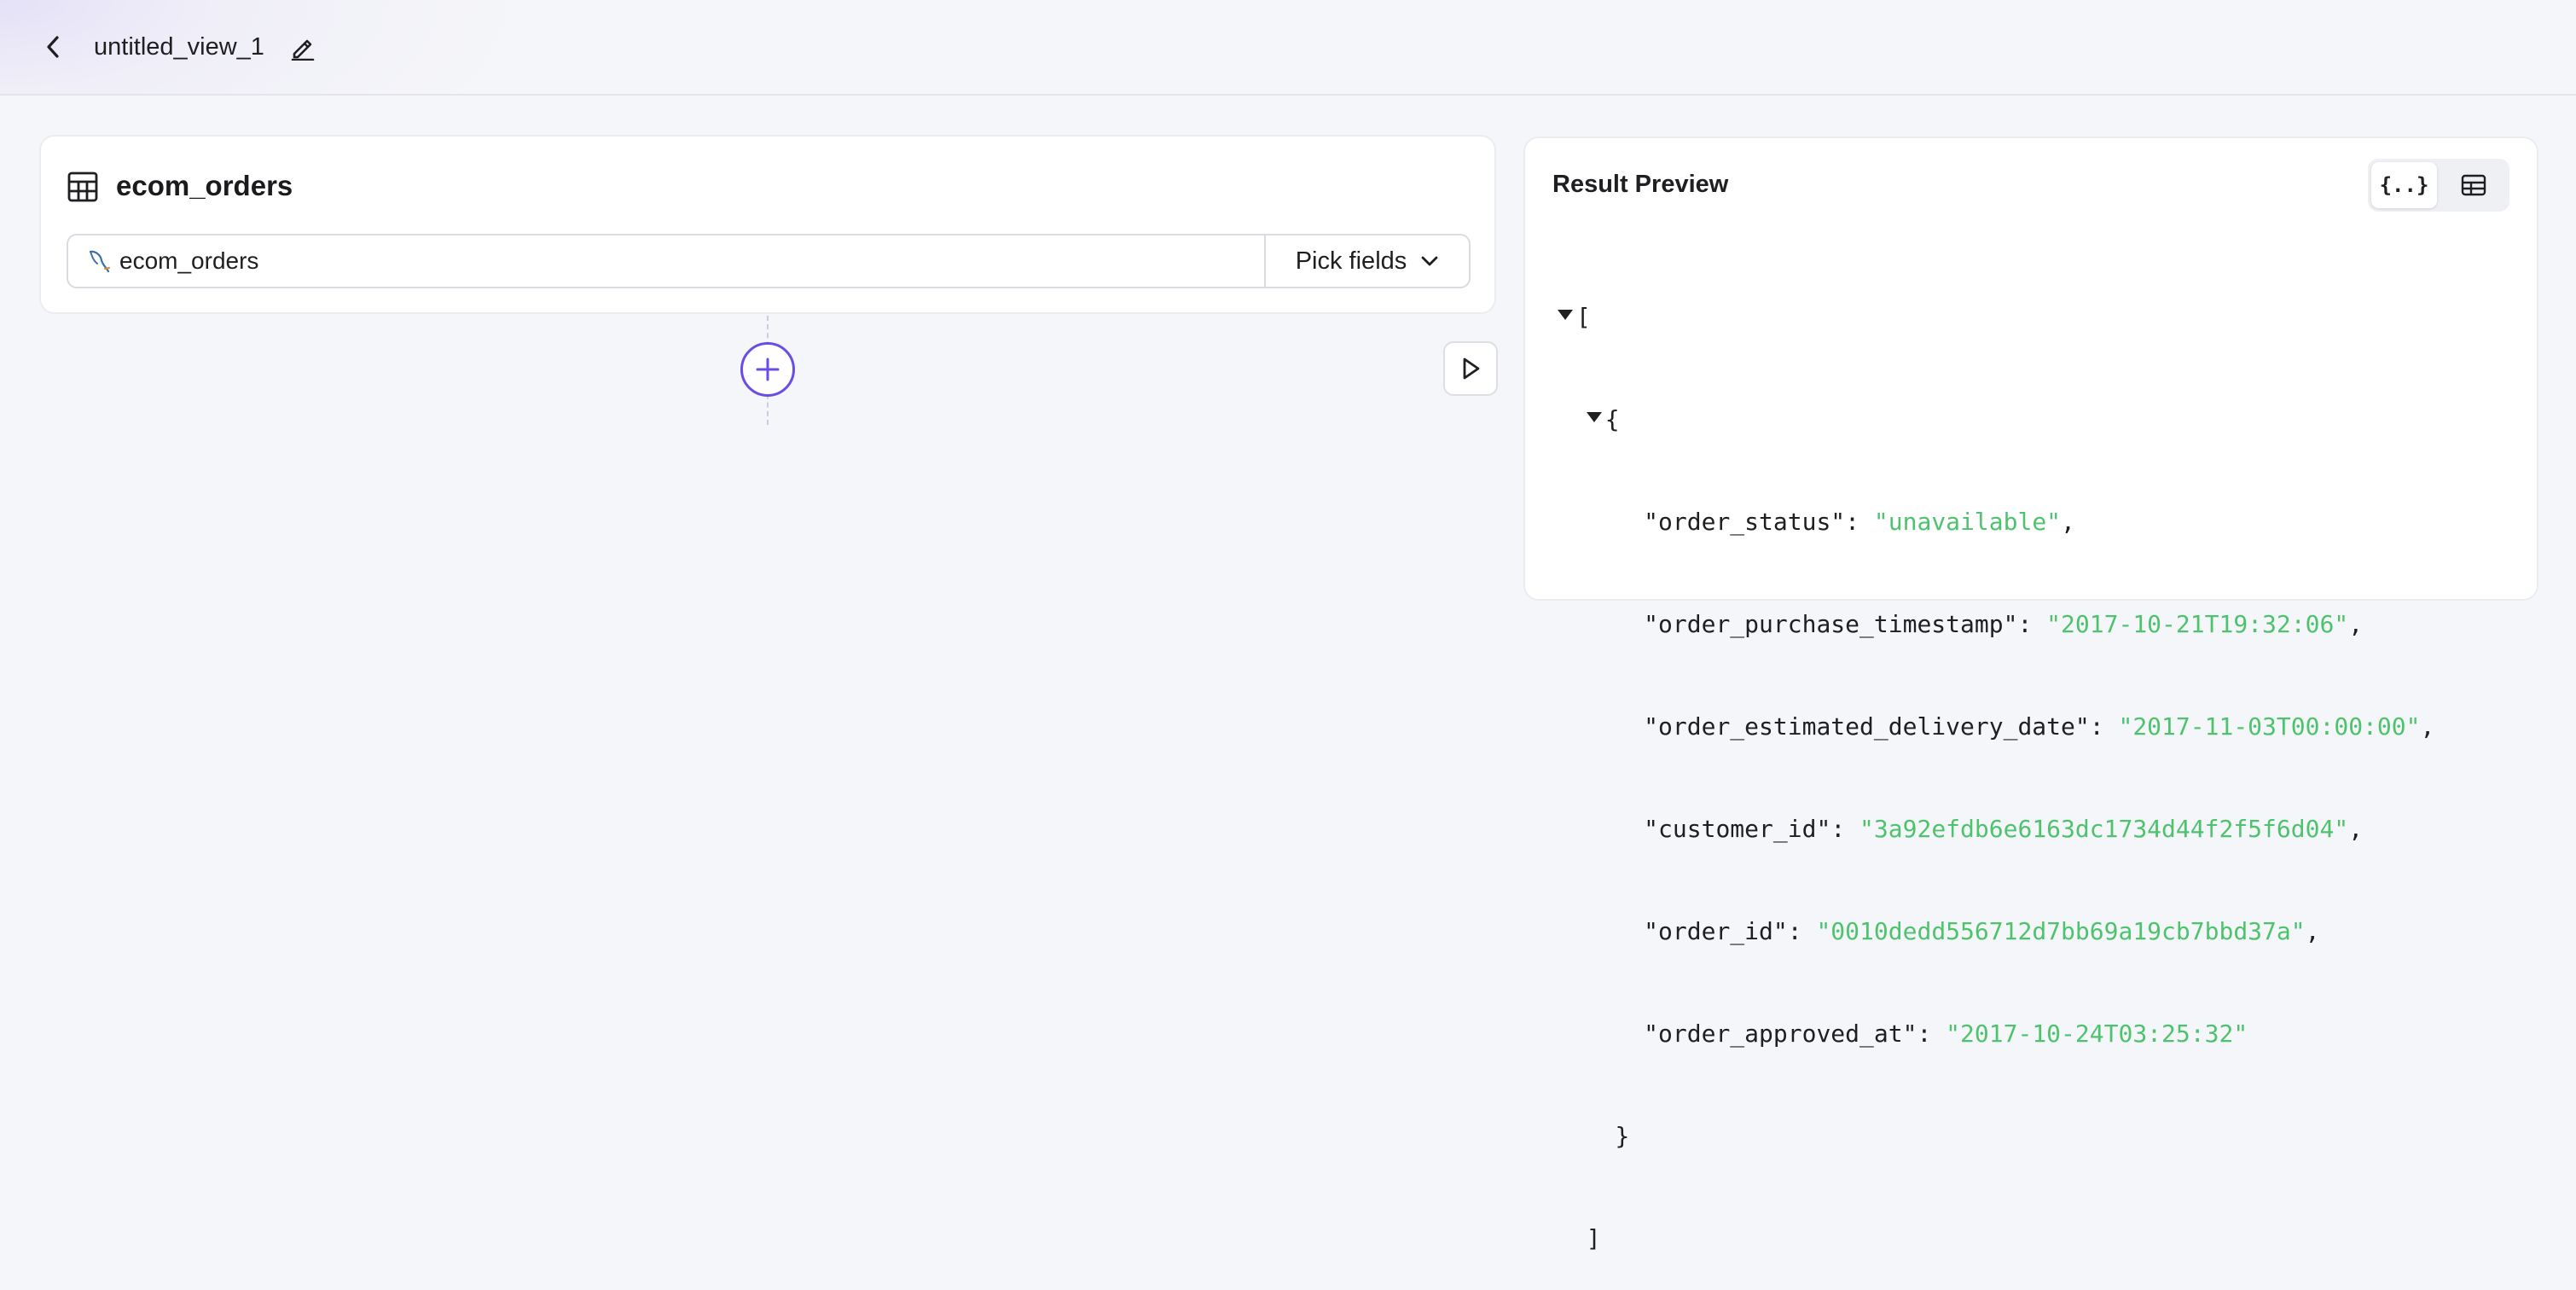  I want to click on json-value: "unavailable", so click(1967, 522).